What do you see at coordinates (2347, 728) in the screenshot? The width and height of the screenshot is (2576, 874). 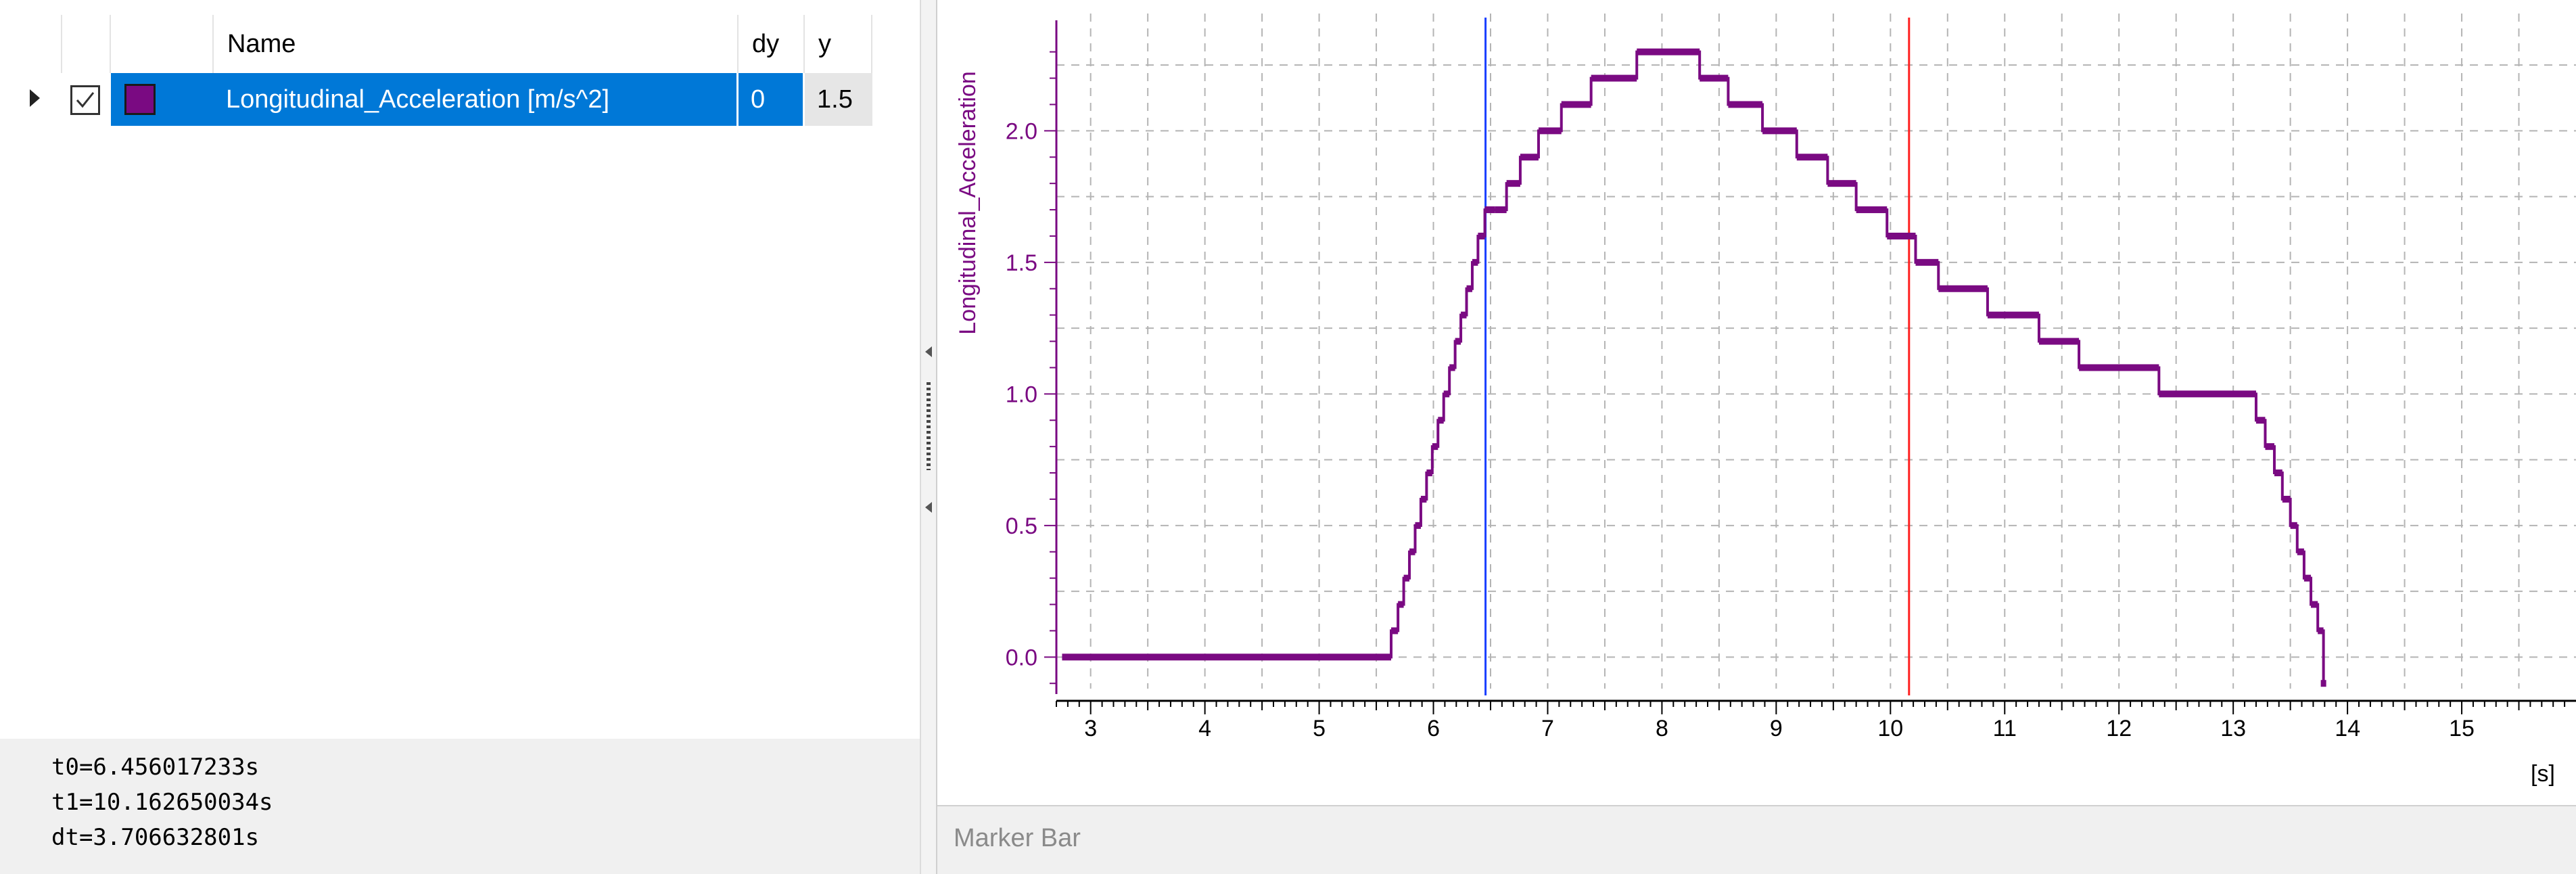 I see `x-tick-label: 14` at bounding box center [2347, 728].